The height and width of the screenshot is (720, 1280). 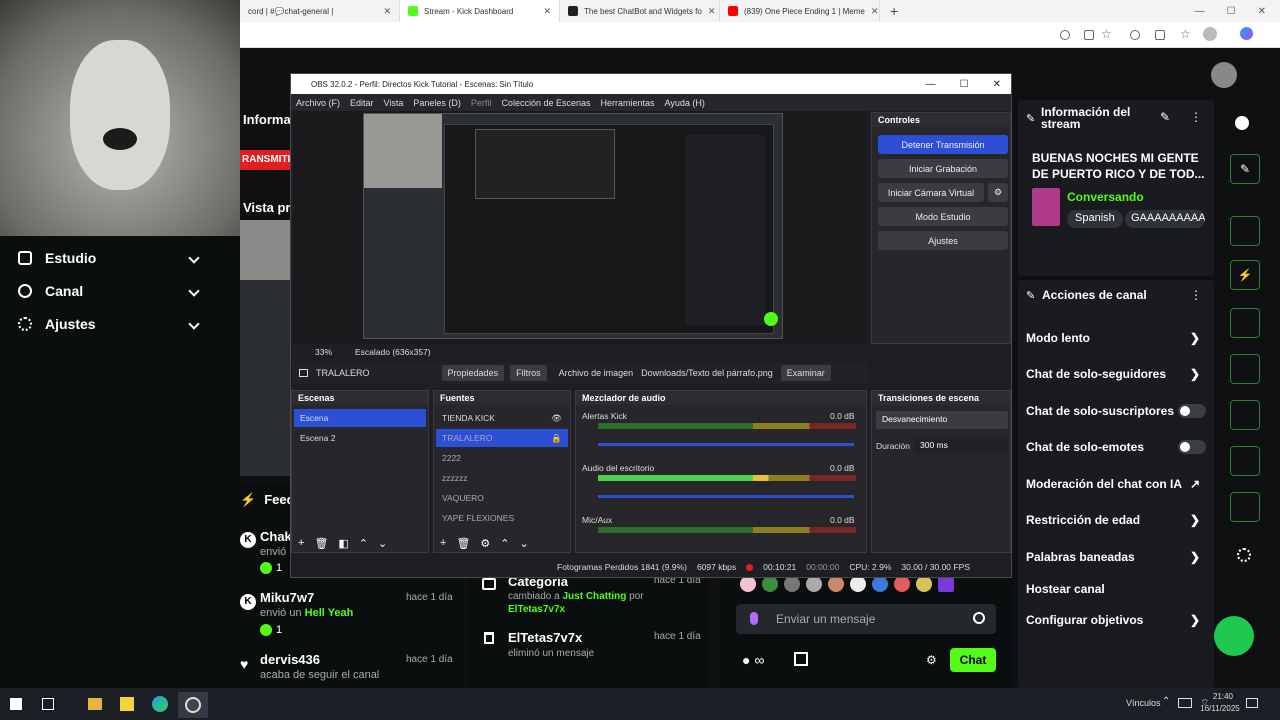 I want to click on followers-only-row: Chat de solo-seguidores ❯, so click(x=1116, y=374).